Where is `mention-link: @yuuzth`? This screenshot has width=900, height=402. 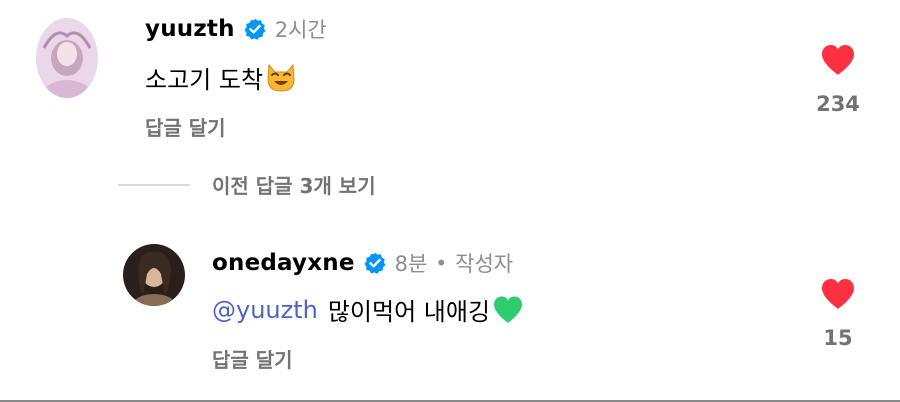 mention-link: @yuuzth is located at coordinates (265, 310).